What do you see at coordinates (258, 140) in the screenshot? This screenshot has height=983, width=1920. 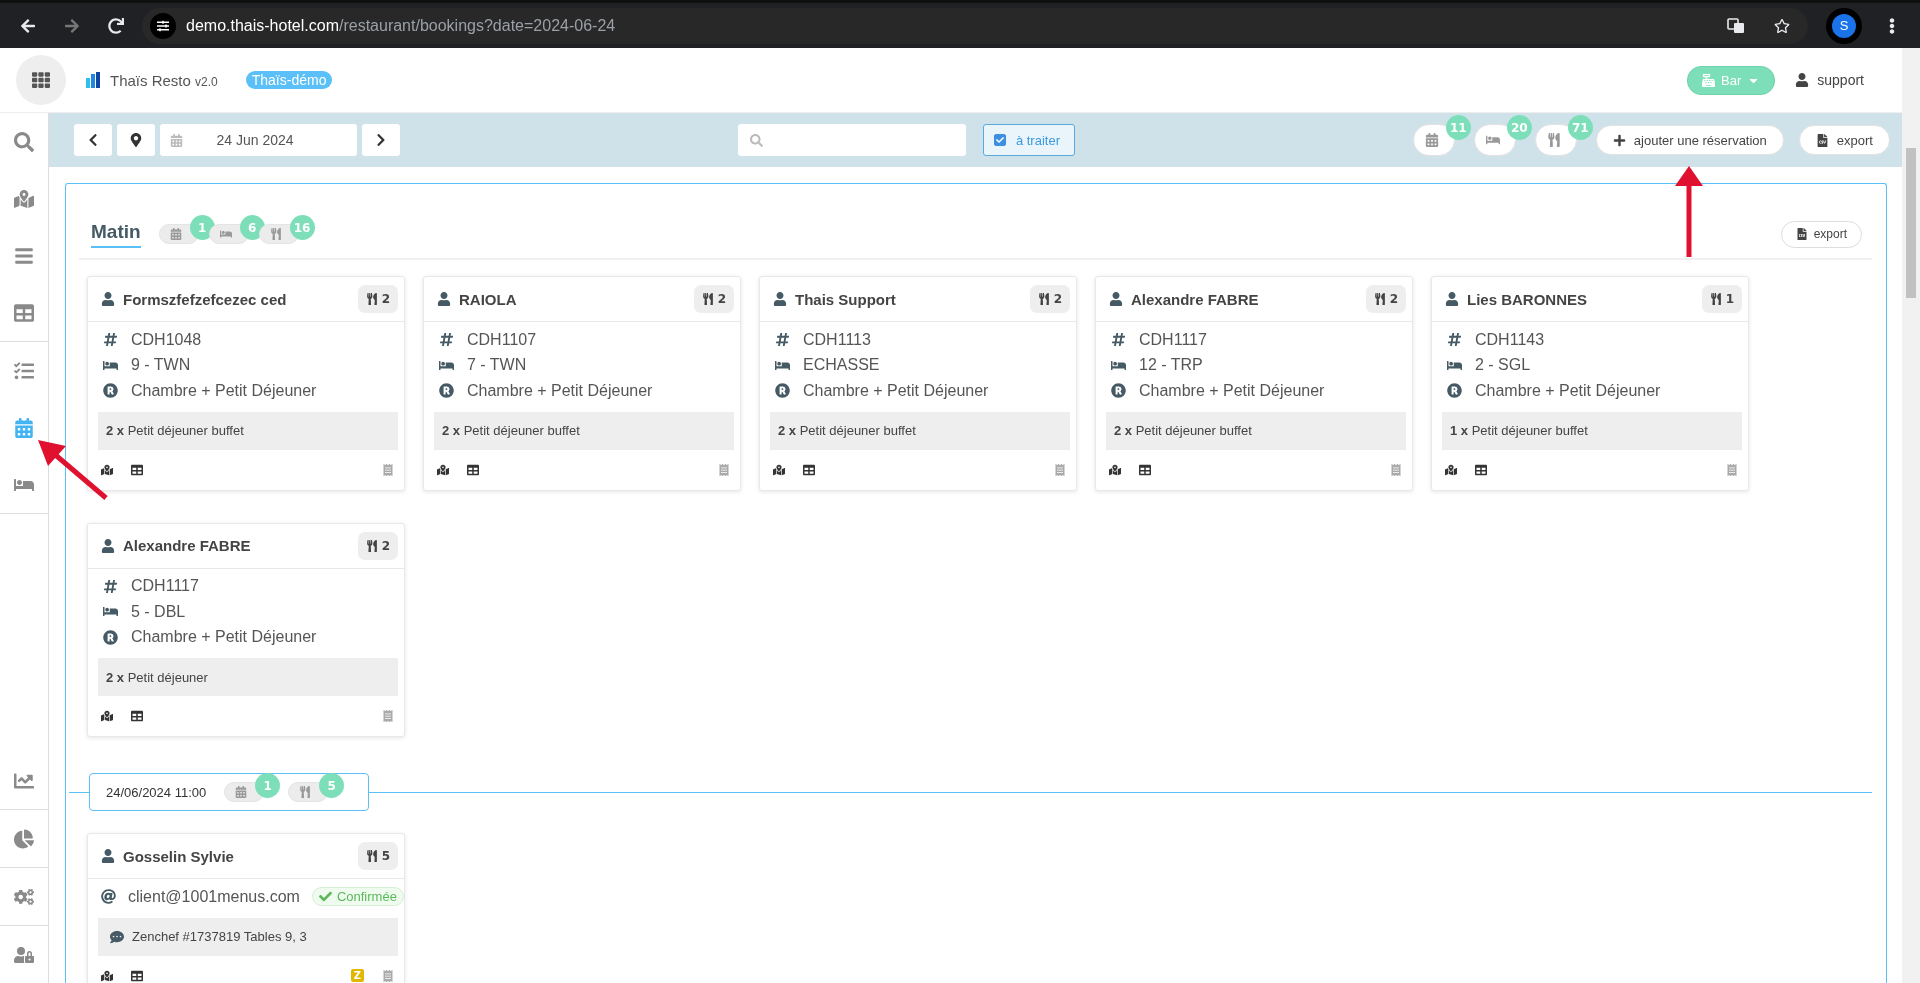 I see `date-field: 24 Jun 2024` at bounding box center [258, 140].